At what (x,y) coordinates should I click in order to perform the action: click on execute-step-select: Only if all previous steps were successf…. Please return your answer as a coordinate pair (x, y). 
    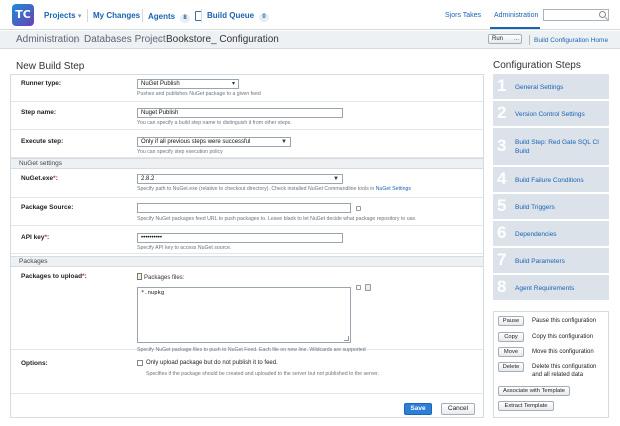
    Looking at the image, I should click on (214, 142).